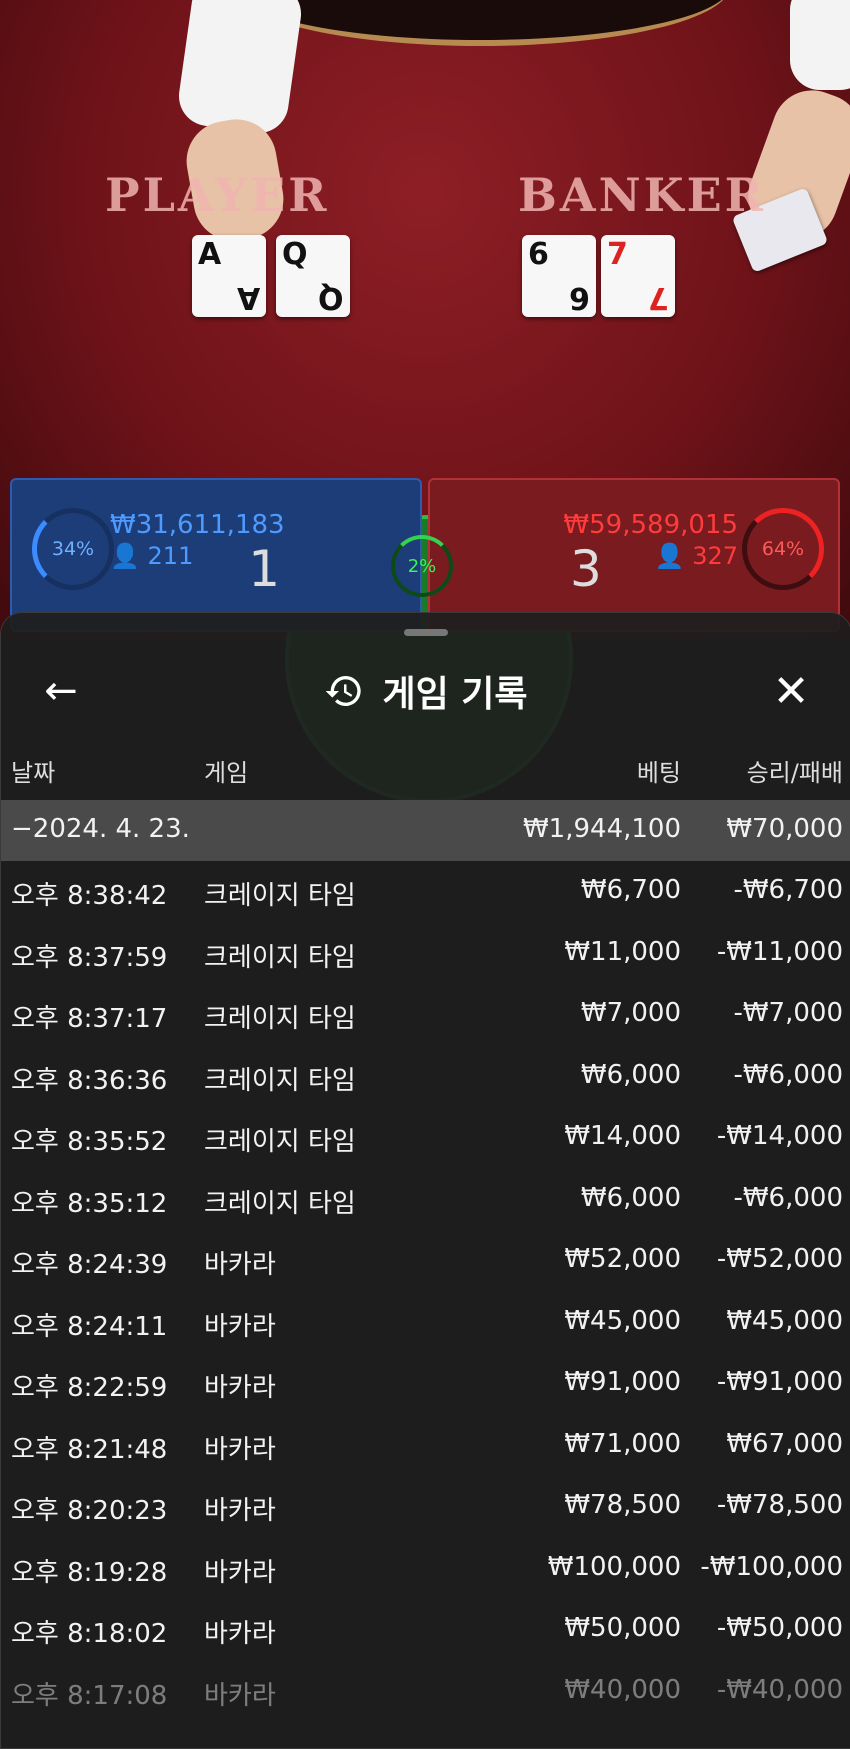  Describe the element at coordinates (313, 276) in the screenshot. I see `player-card-2: Q Q` at that location.